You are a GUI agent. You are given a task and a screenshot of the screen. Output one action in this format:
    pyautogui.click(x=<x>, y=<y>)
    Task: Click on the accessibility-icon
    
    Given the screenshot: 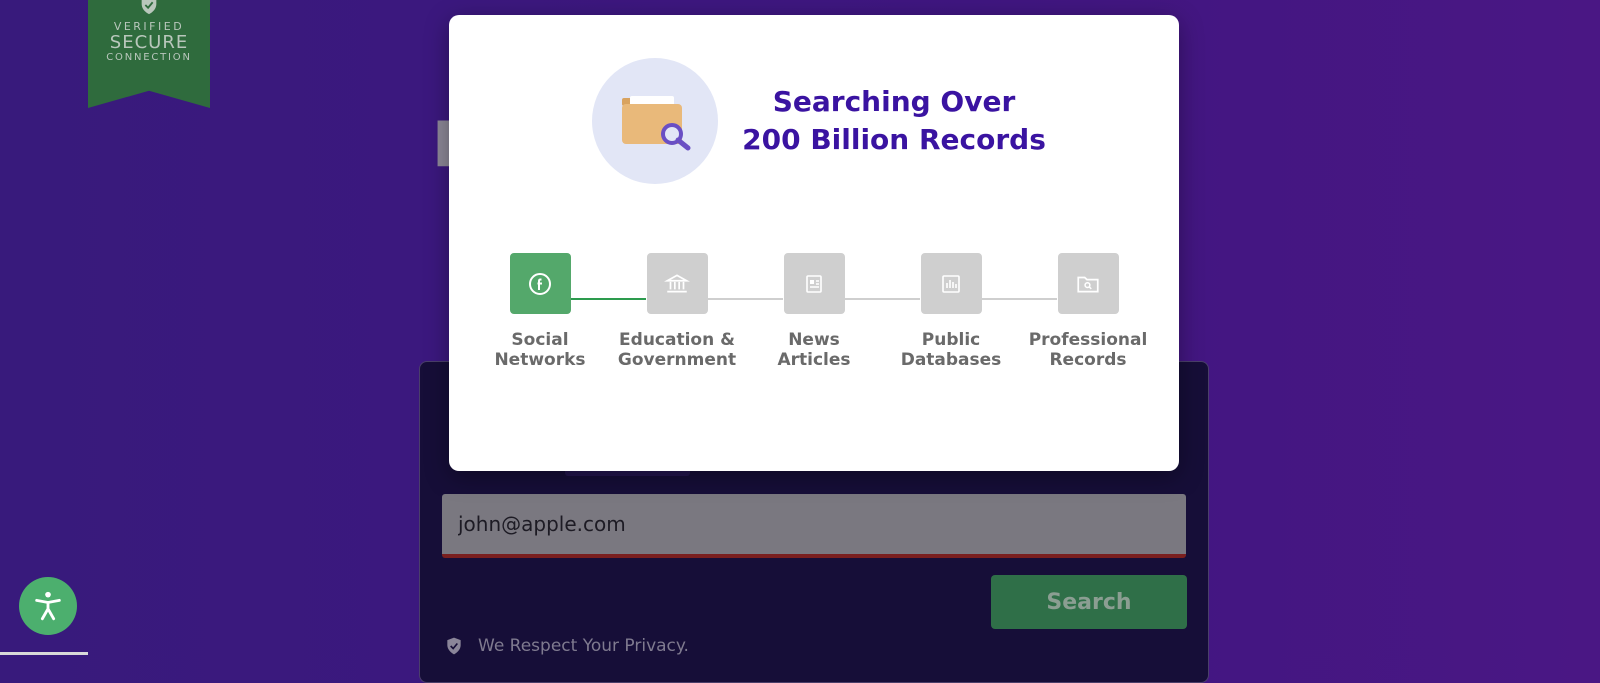 What is the action you would take?
    pyautogui.click(x=48, y=606)
    